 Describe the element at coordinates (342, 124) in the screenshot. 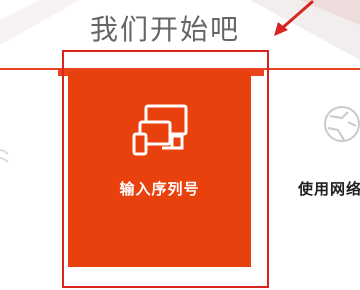

I see `globe-icon` at that location.